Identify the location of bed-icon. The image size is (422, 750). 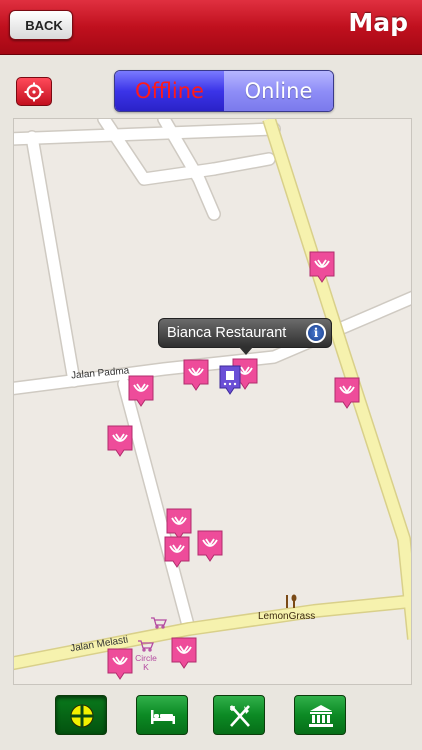
(163, 717).